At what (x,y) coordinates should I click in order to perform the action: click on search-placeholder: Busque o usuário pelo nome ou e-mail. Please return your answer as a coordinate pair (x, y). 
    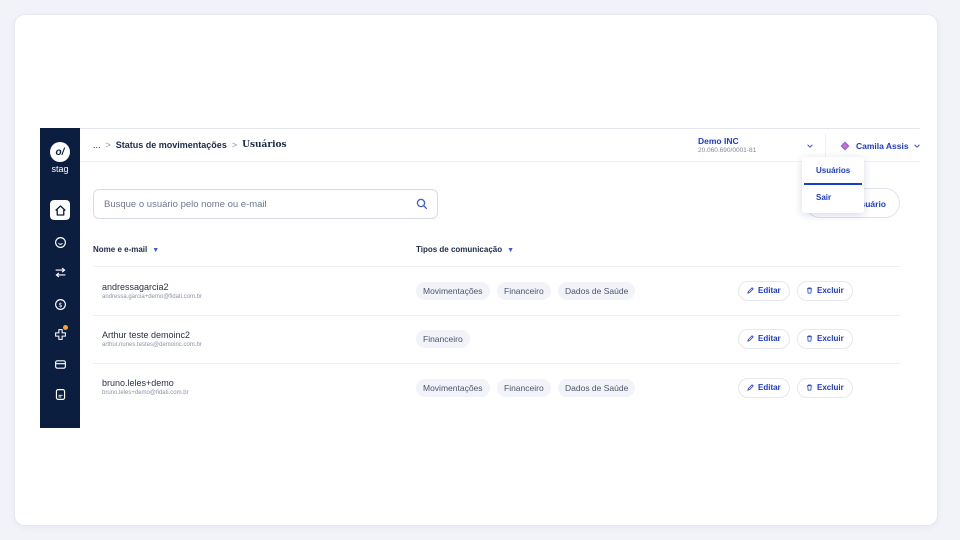
    Looking at the image, I should click on (185, 204).